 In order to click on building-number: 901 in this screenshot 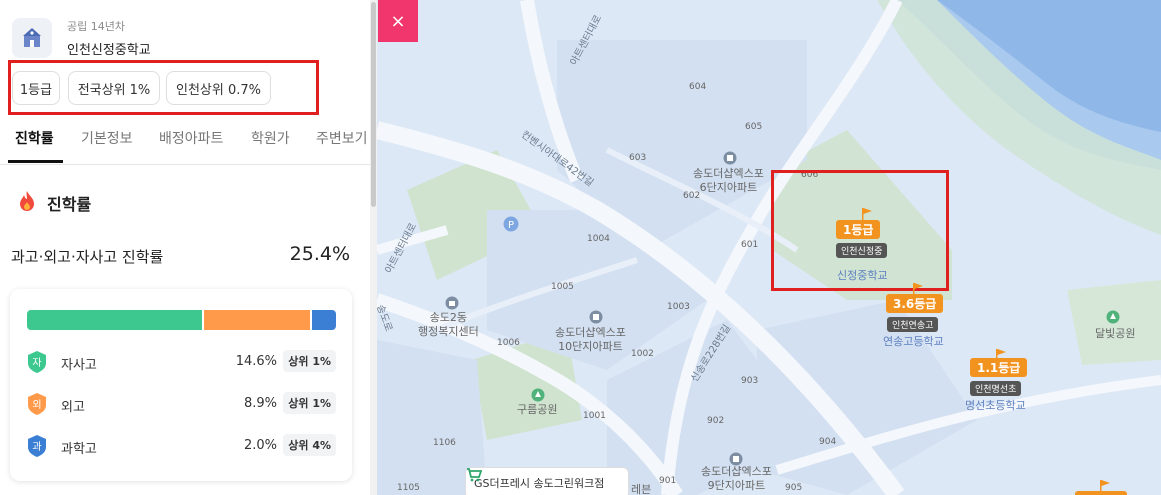, I will do `click(668, 481)`.